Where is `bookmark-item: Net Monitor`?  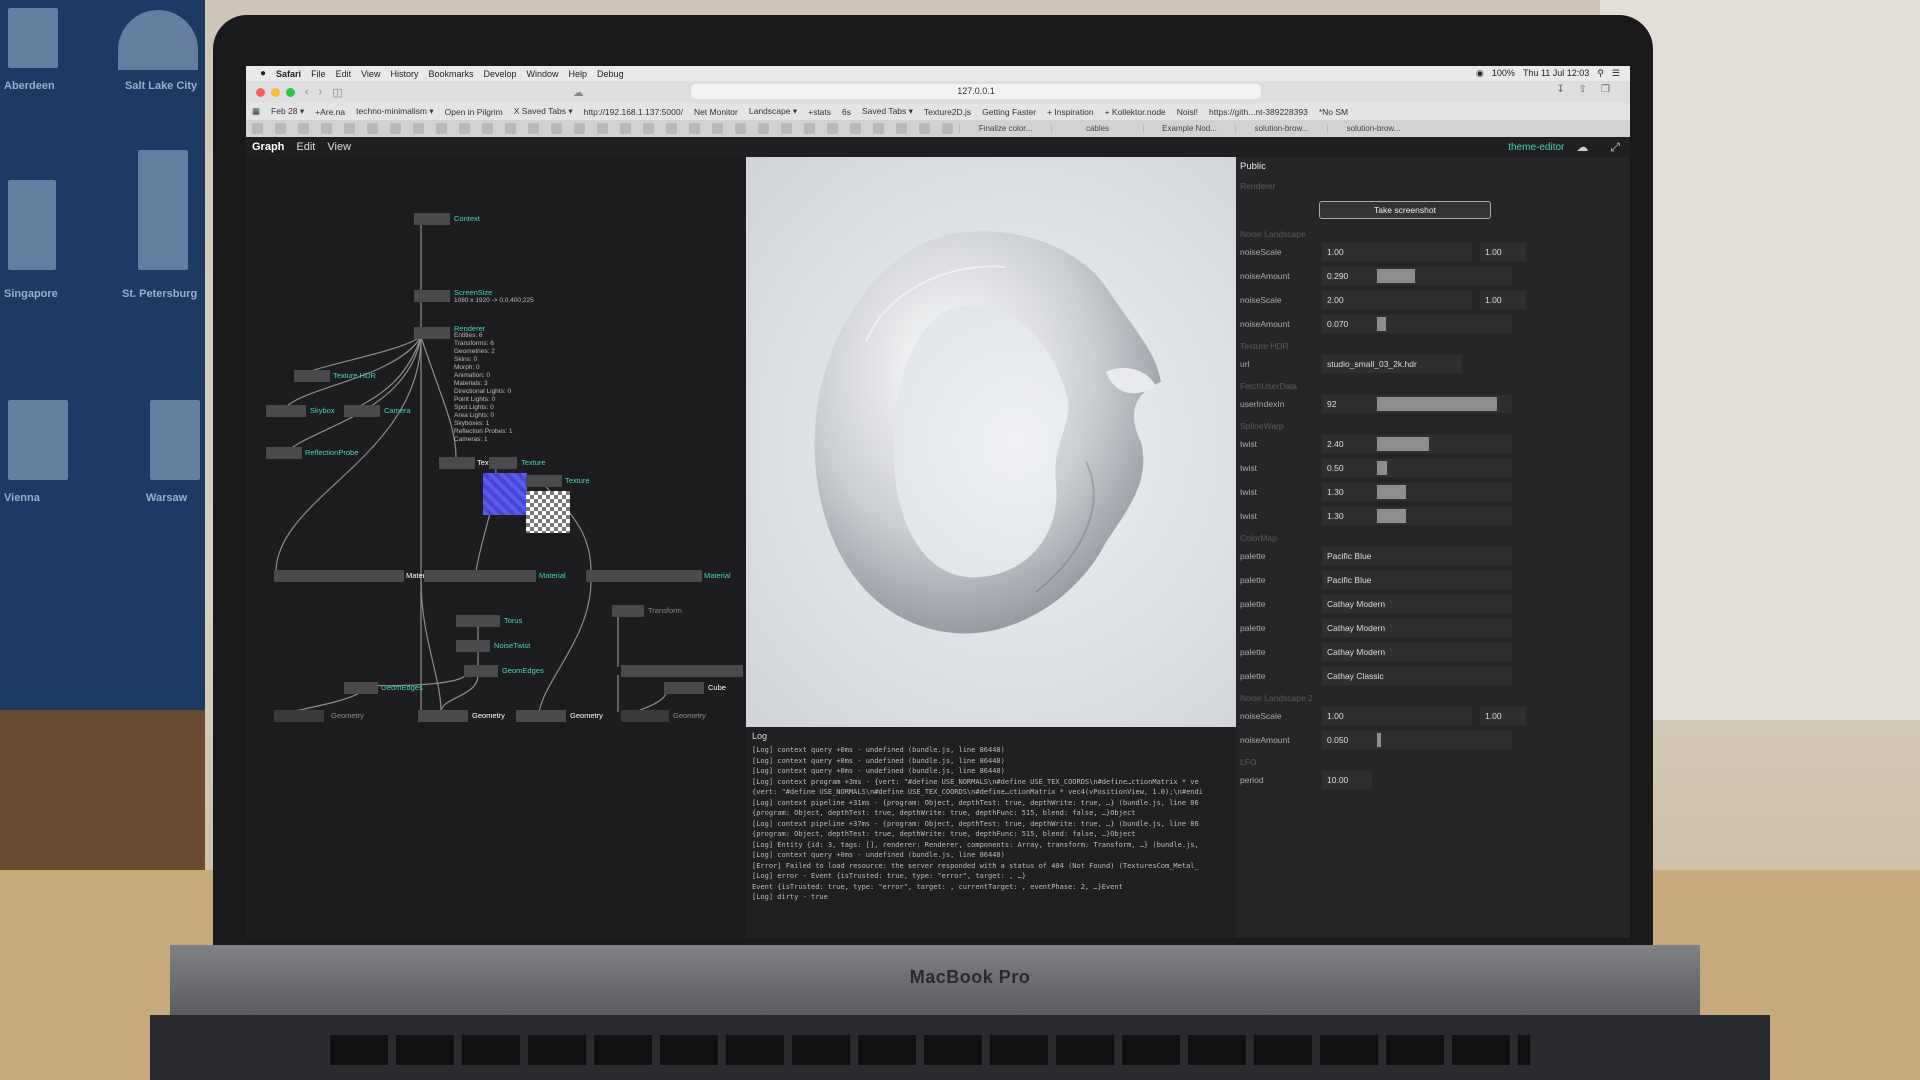 bookmark-item: Net Monitor is located at coordinates (716, 112).